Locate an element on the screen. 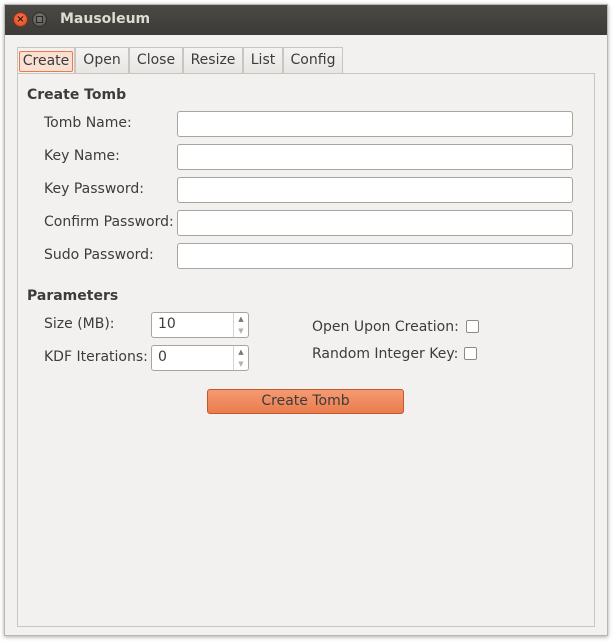  tab-resize: Resize is located at coordinates (213, 60).